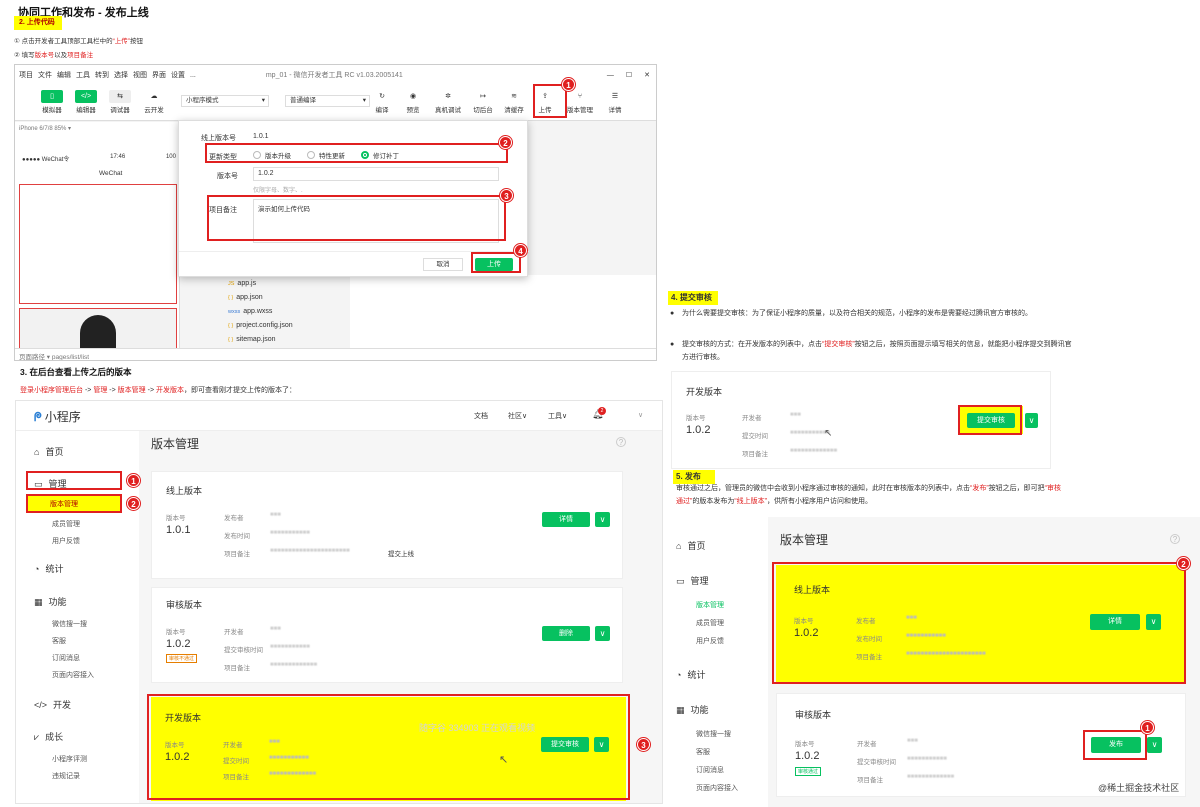 The height and width of the screenshot is (807, 1200). Describe the element at coordinates (52, 96) in the screenshot. I see `phone-icon: ▯` at that location.